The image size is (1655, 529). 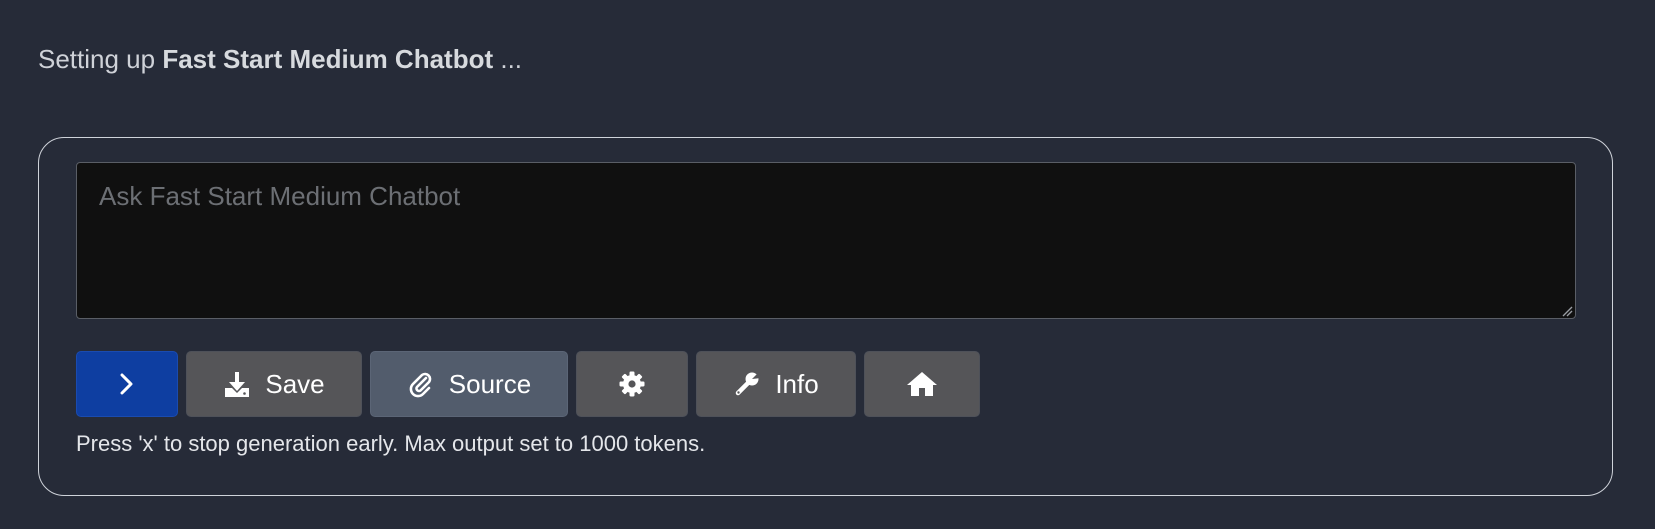 I want to click on source-label: Source, so click(x=490, y=383).